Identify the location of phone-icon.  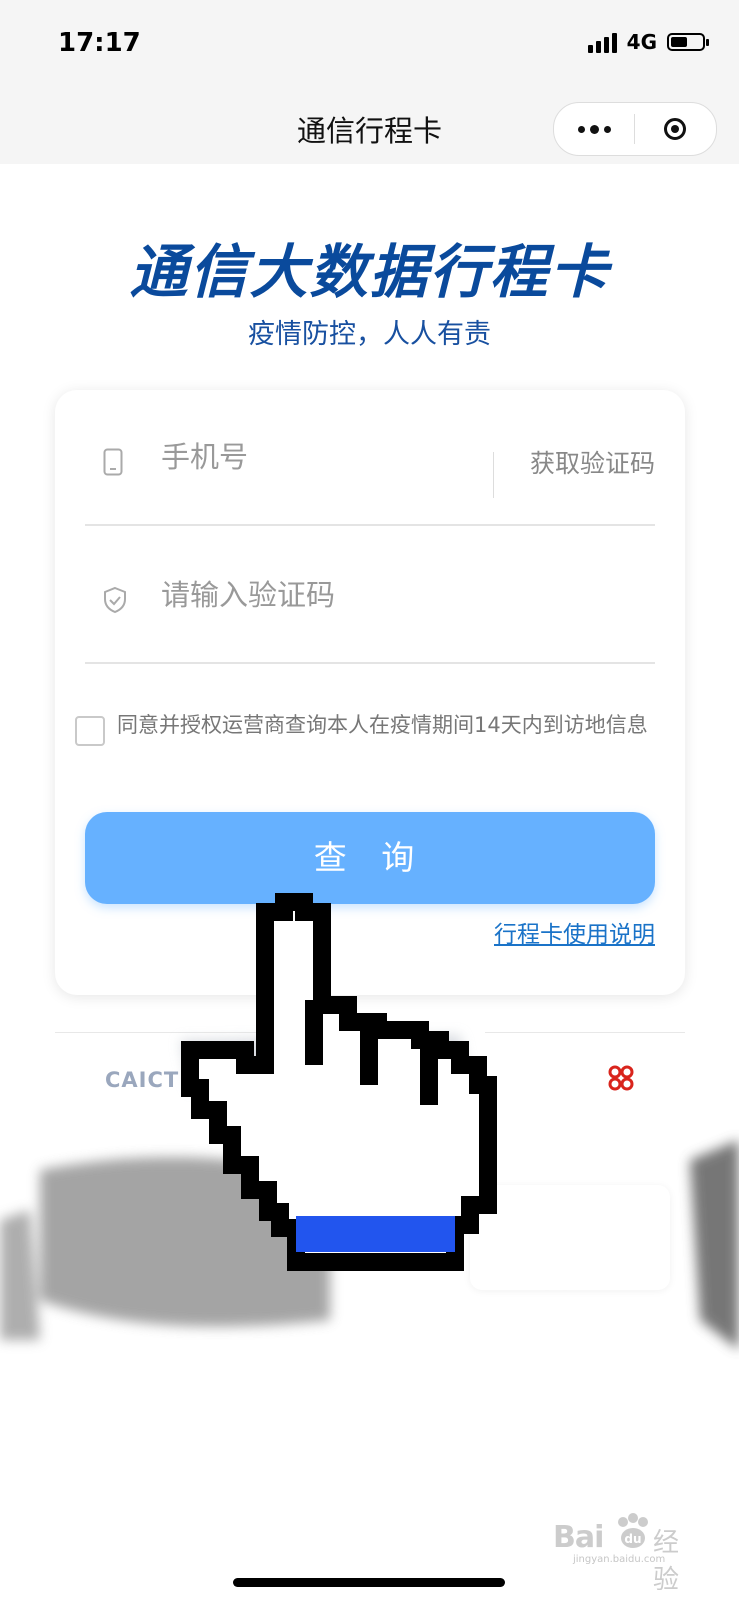
(113, 464).